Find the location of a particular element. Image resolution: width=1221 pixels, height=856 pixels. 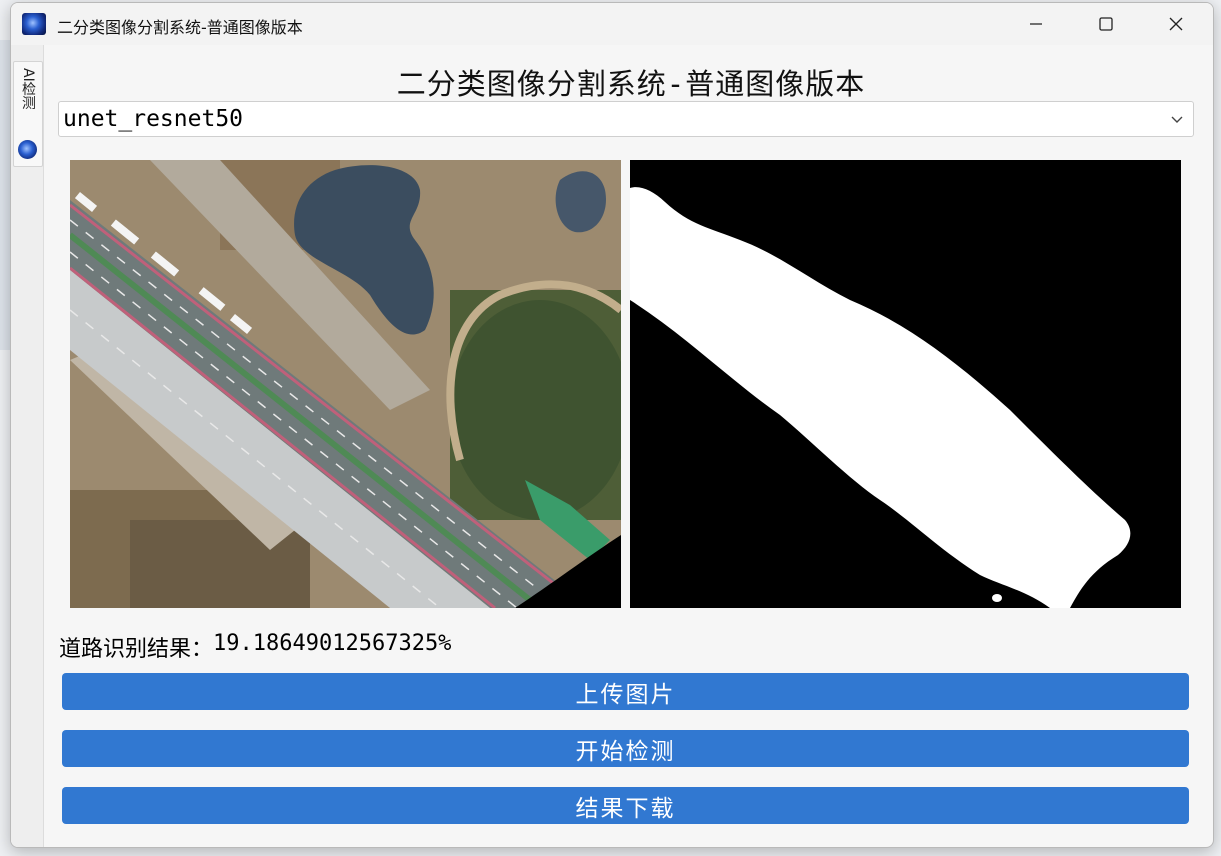

tab-ai-detect: AI检测 is located at coordinates (28, 114).